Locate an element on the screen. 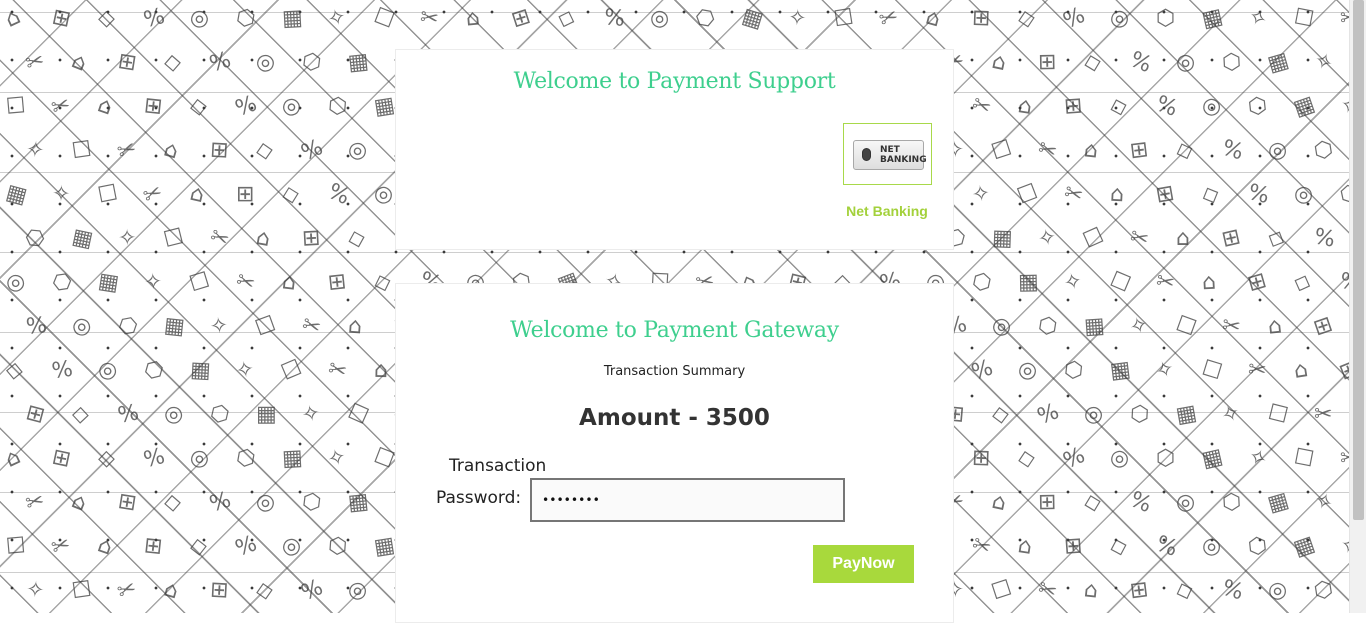 The height and width of the screenshot is (623, 1366). net-banking-icon: NET BANKING is located at coordinates (890, 155).